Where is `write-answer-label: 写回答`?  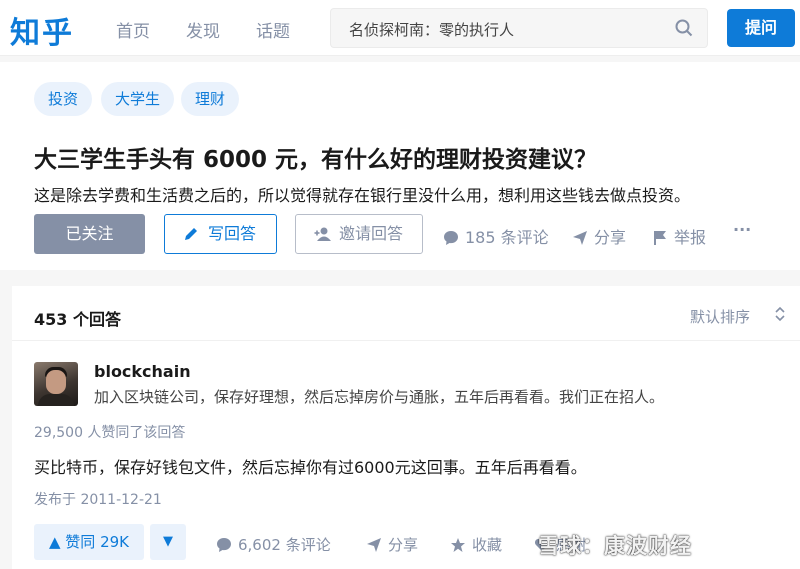
write-answer-label: 写回答 is located at coordinates (232, 233).